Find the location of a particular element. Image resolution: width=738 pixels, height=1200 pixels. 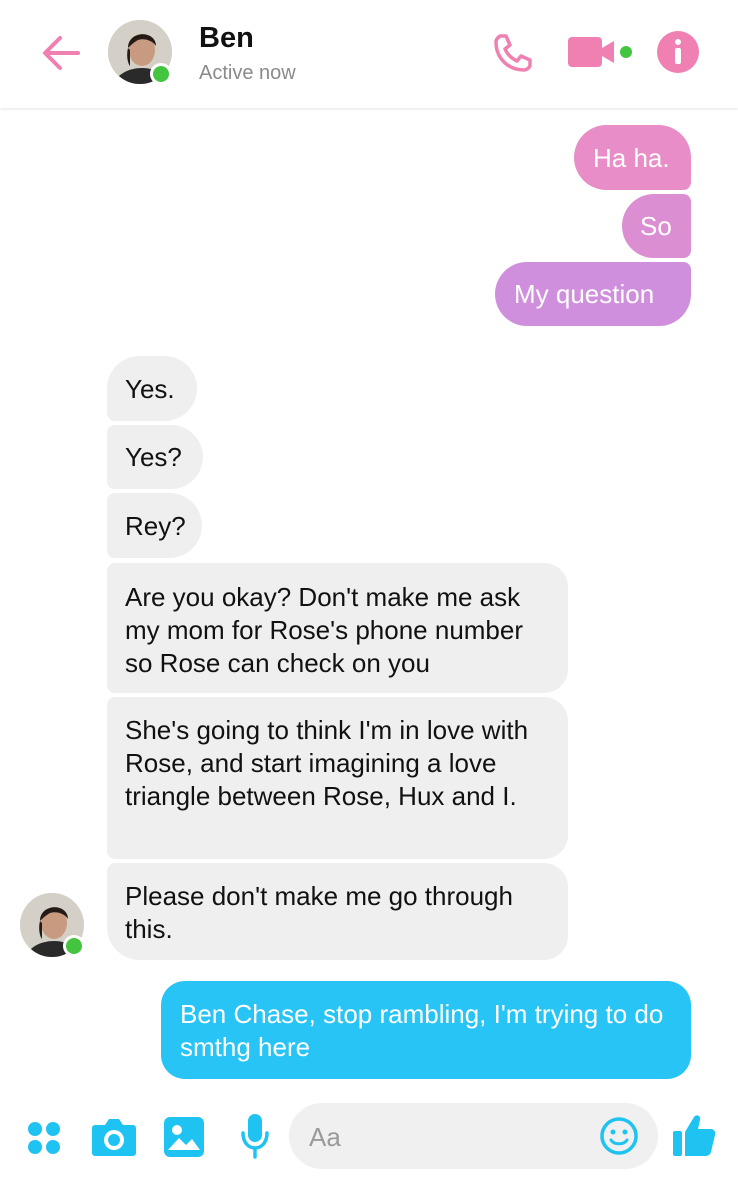

contact-name: Ben is located at coordinates (226, 38).